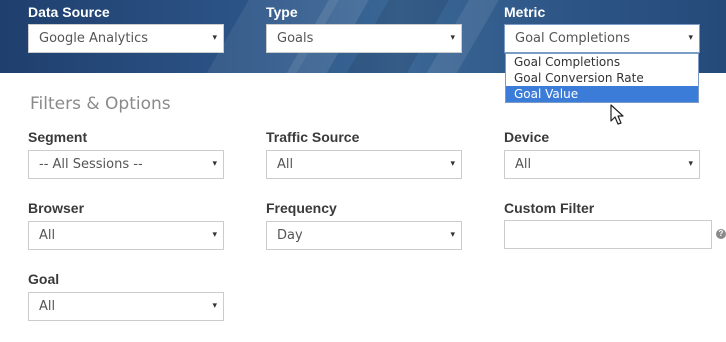  What do you see at coordinates (126, 306) in the screenshot?
I see `goal-select: All ▾` at bounding box center [126, 306].